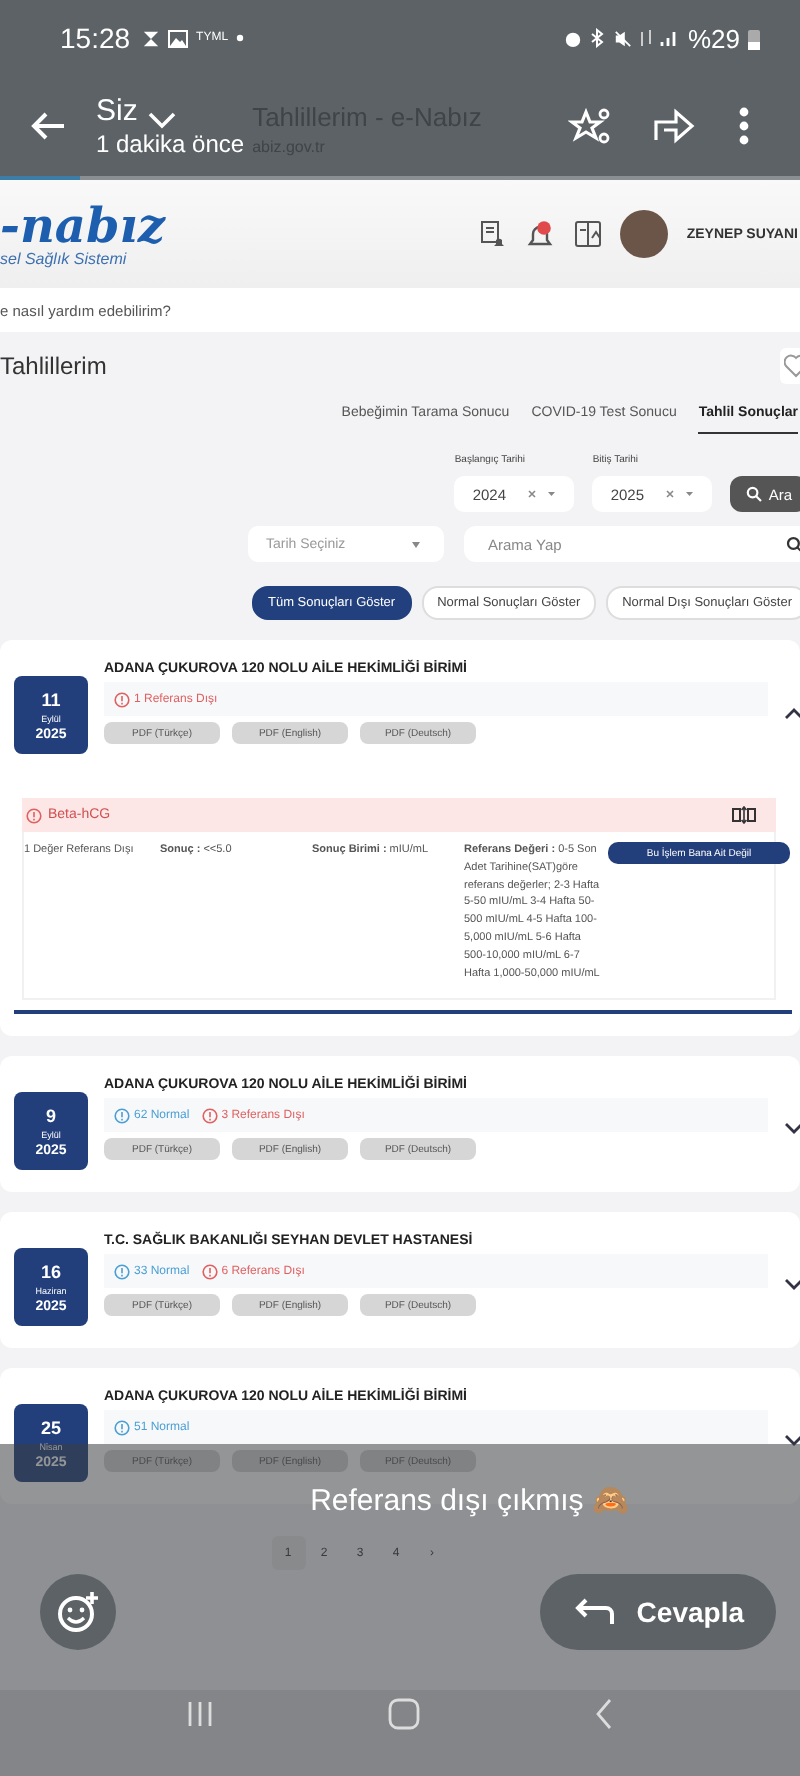  What do you see at coordinates (416, 544) in the screenshot?
I see `caret-icon` at bounding box center [416, 544].